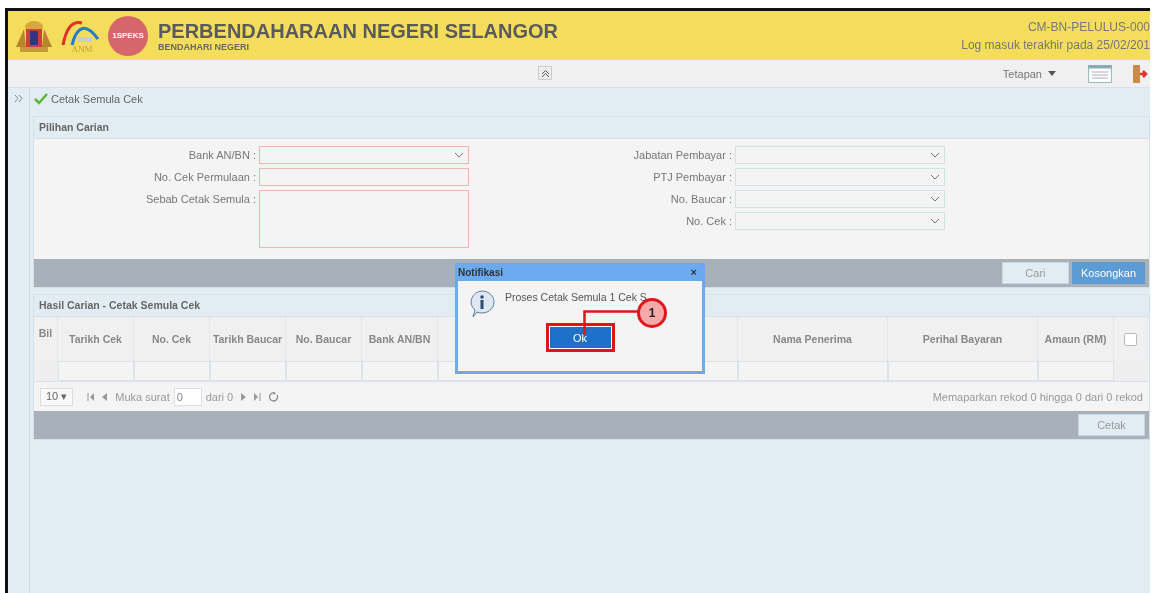 Image resolution: width=1153 pixels, height=593 pixels. Describe the element at coordinates (700, 199) in the screenshot. I see `field-label: No. Baucar :` at that location.